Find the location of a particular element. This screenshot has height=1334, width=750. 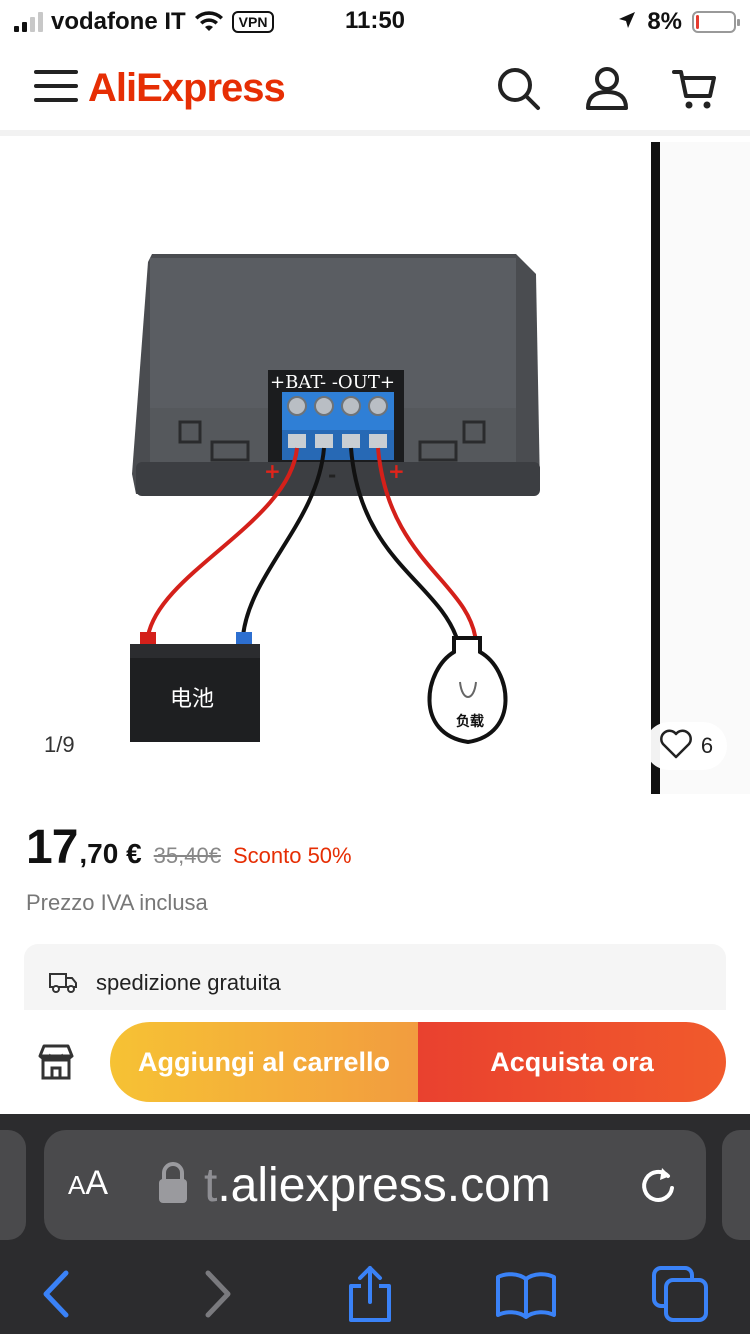

url-text: t.aliexpress.com is located at coordinates (377, 1185).